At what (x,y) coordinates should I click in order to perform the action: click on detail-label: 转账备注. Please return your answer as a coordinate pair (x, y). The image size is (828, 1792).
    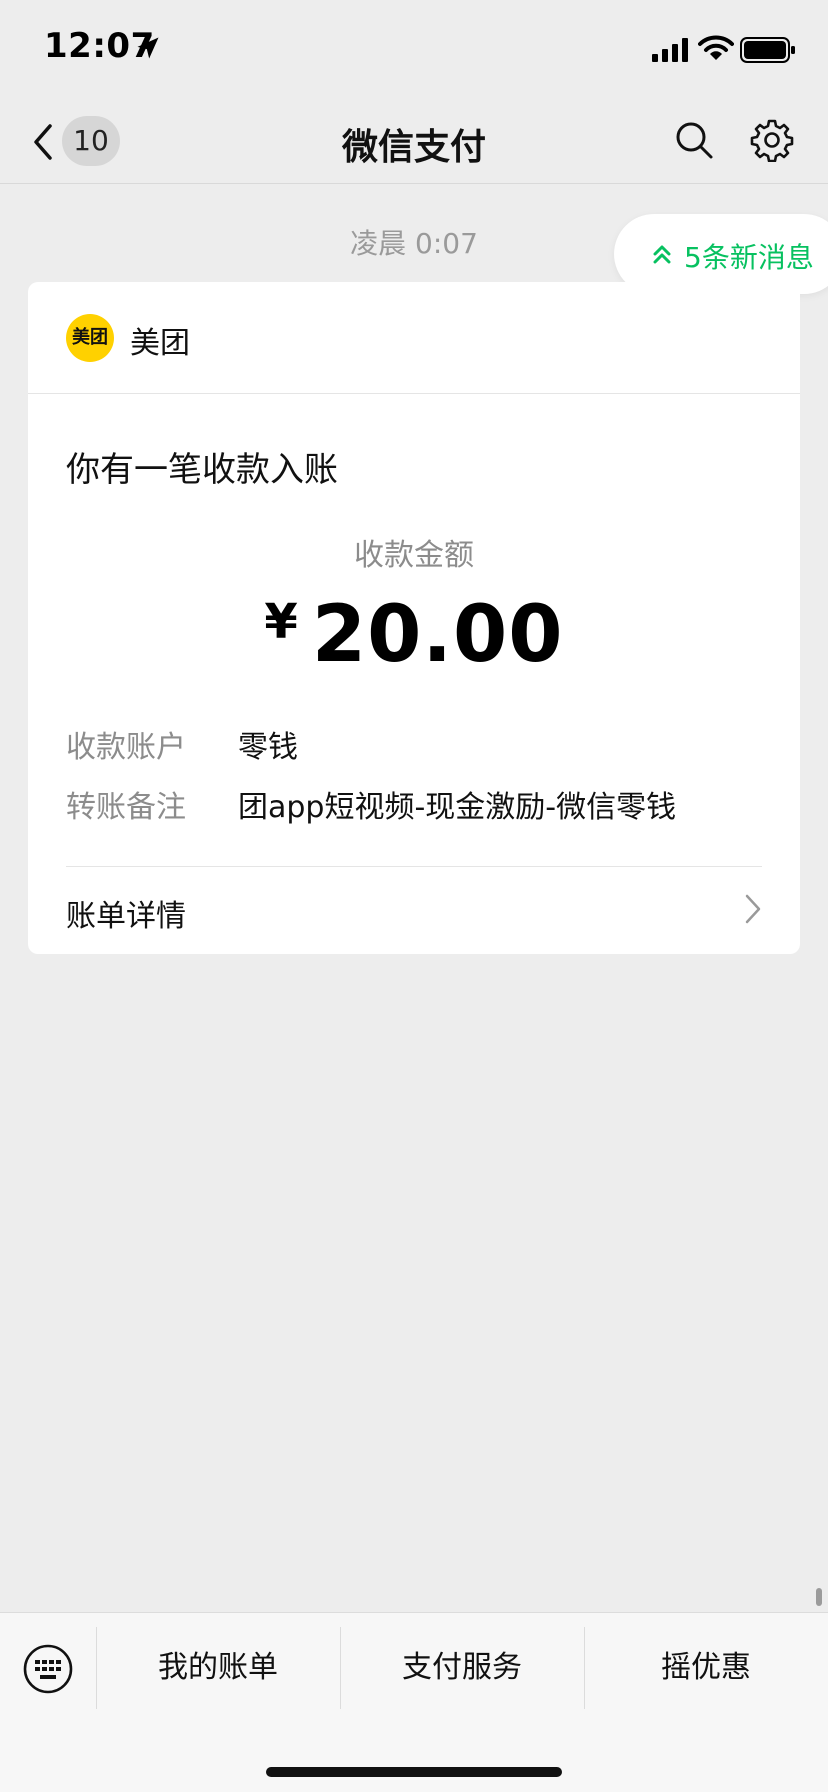
    Looking at the image, I should click on (126, 807).